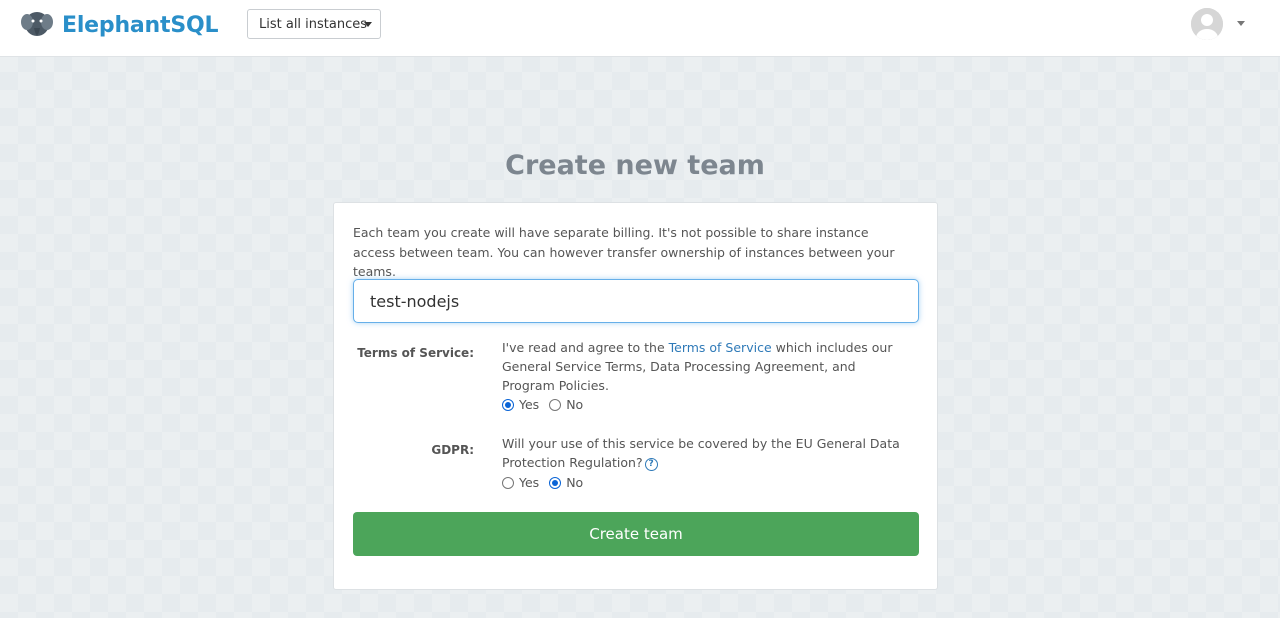 The image size is (1280, 618). What do you see at coordinates (508, 404) in the screenshot?
I see `tos-yes-radio` at bounding box center [508, 404].